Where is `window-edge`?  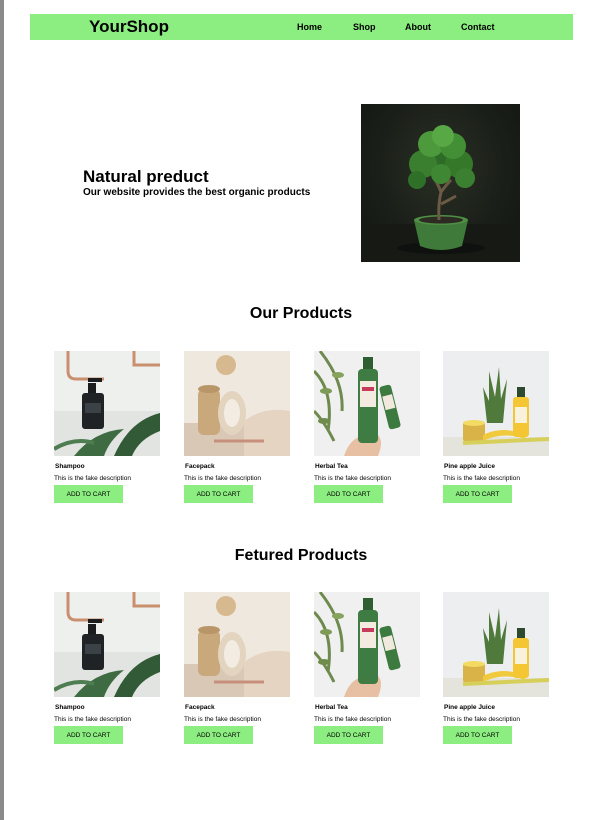
window-edge is located at coordinates (2, 410).